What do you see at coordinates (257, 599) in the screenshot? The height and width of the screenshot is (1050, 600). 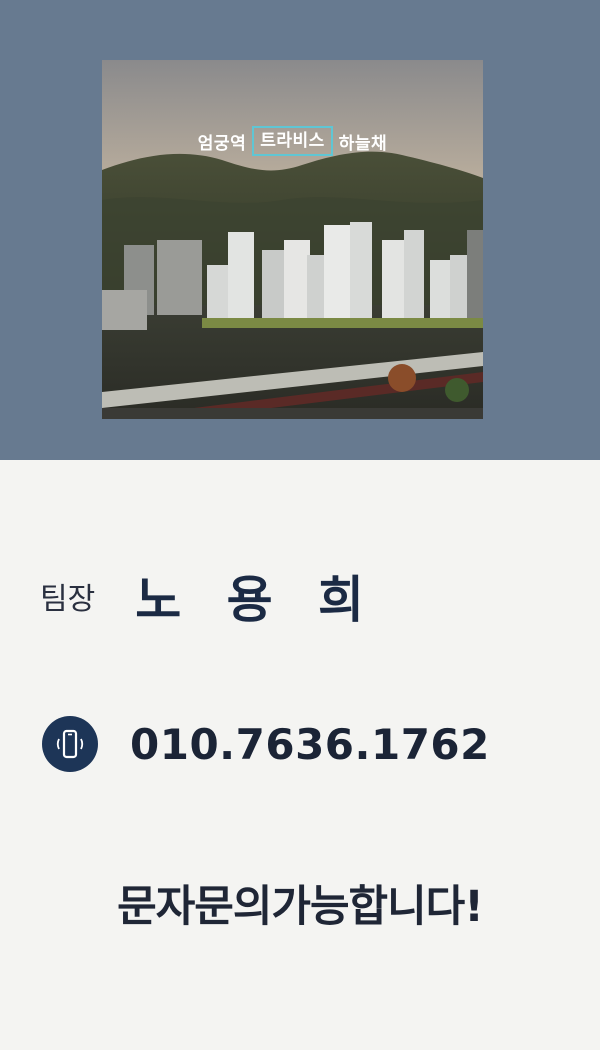 I see `contact-name: 노 용 희` at bounding box center [257, 599].